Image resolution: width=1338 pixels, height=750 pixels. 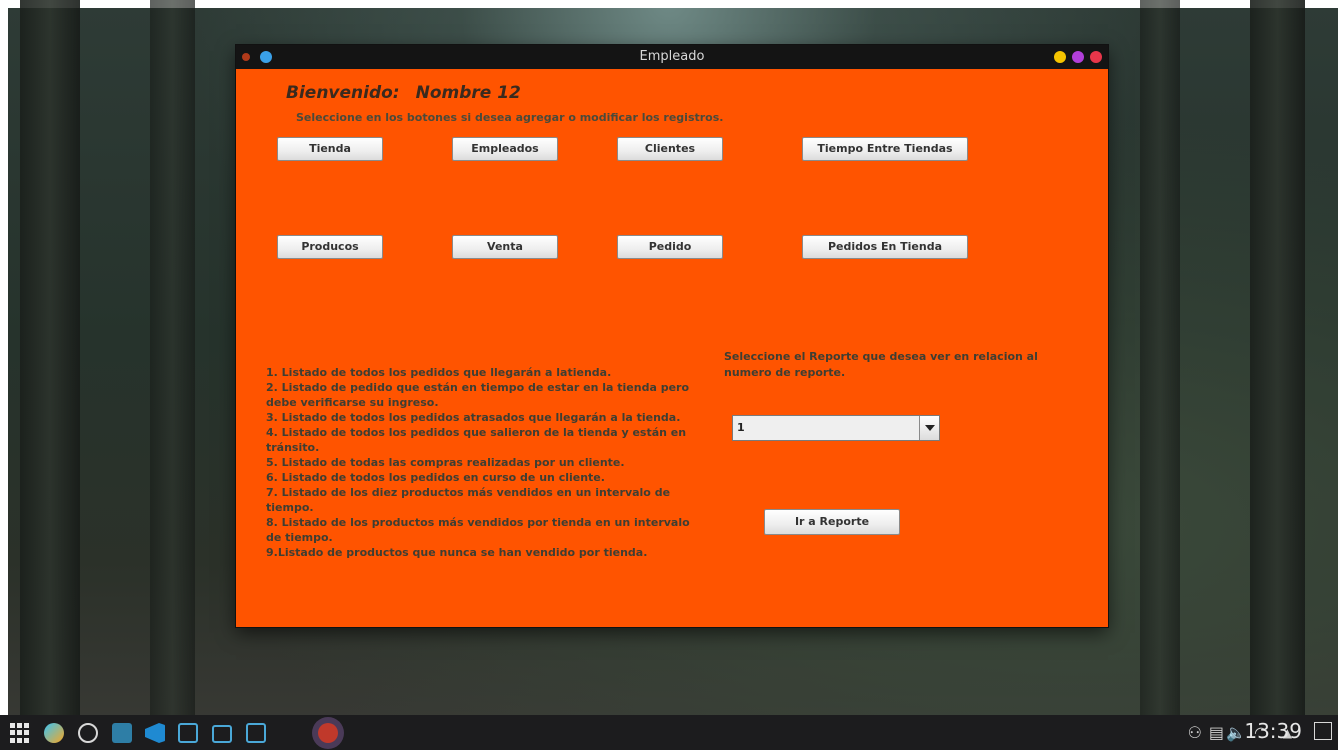 What do you see at coordinates (20, 733) in the screenshot?
I see `app-launcher-icon` at bounding box center [20, 733].